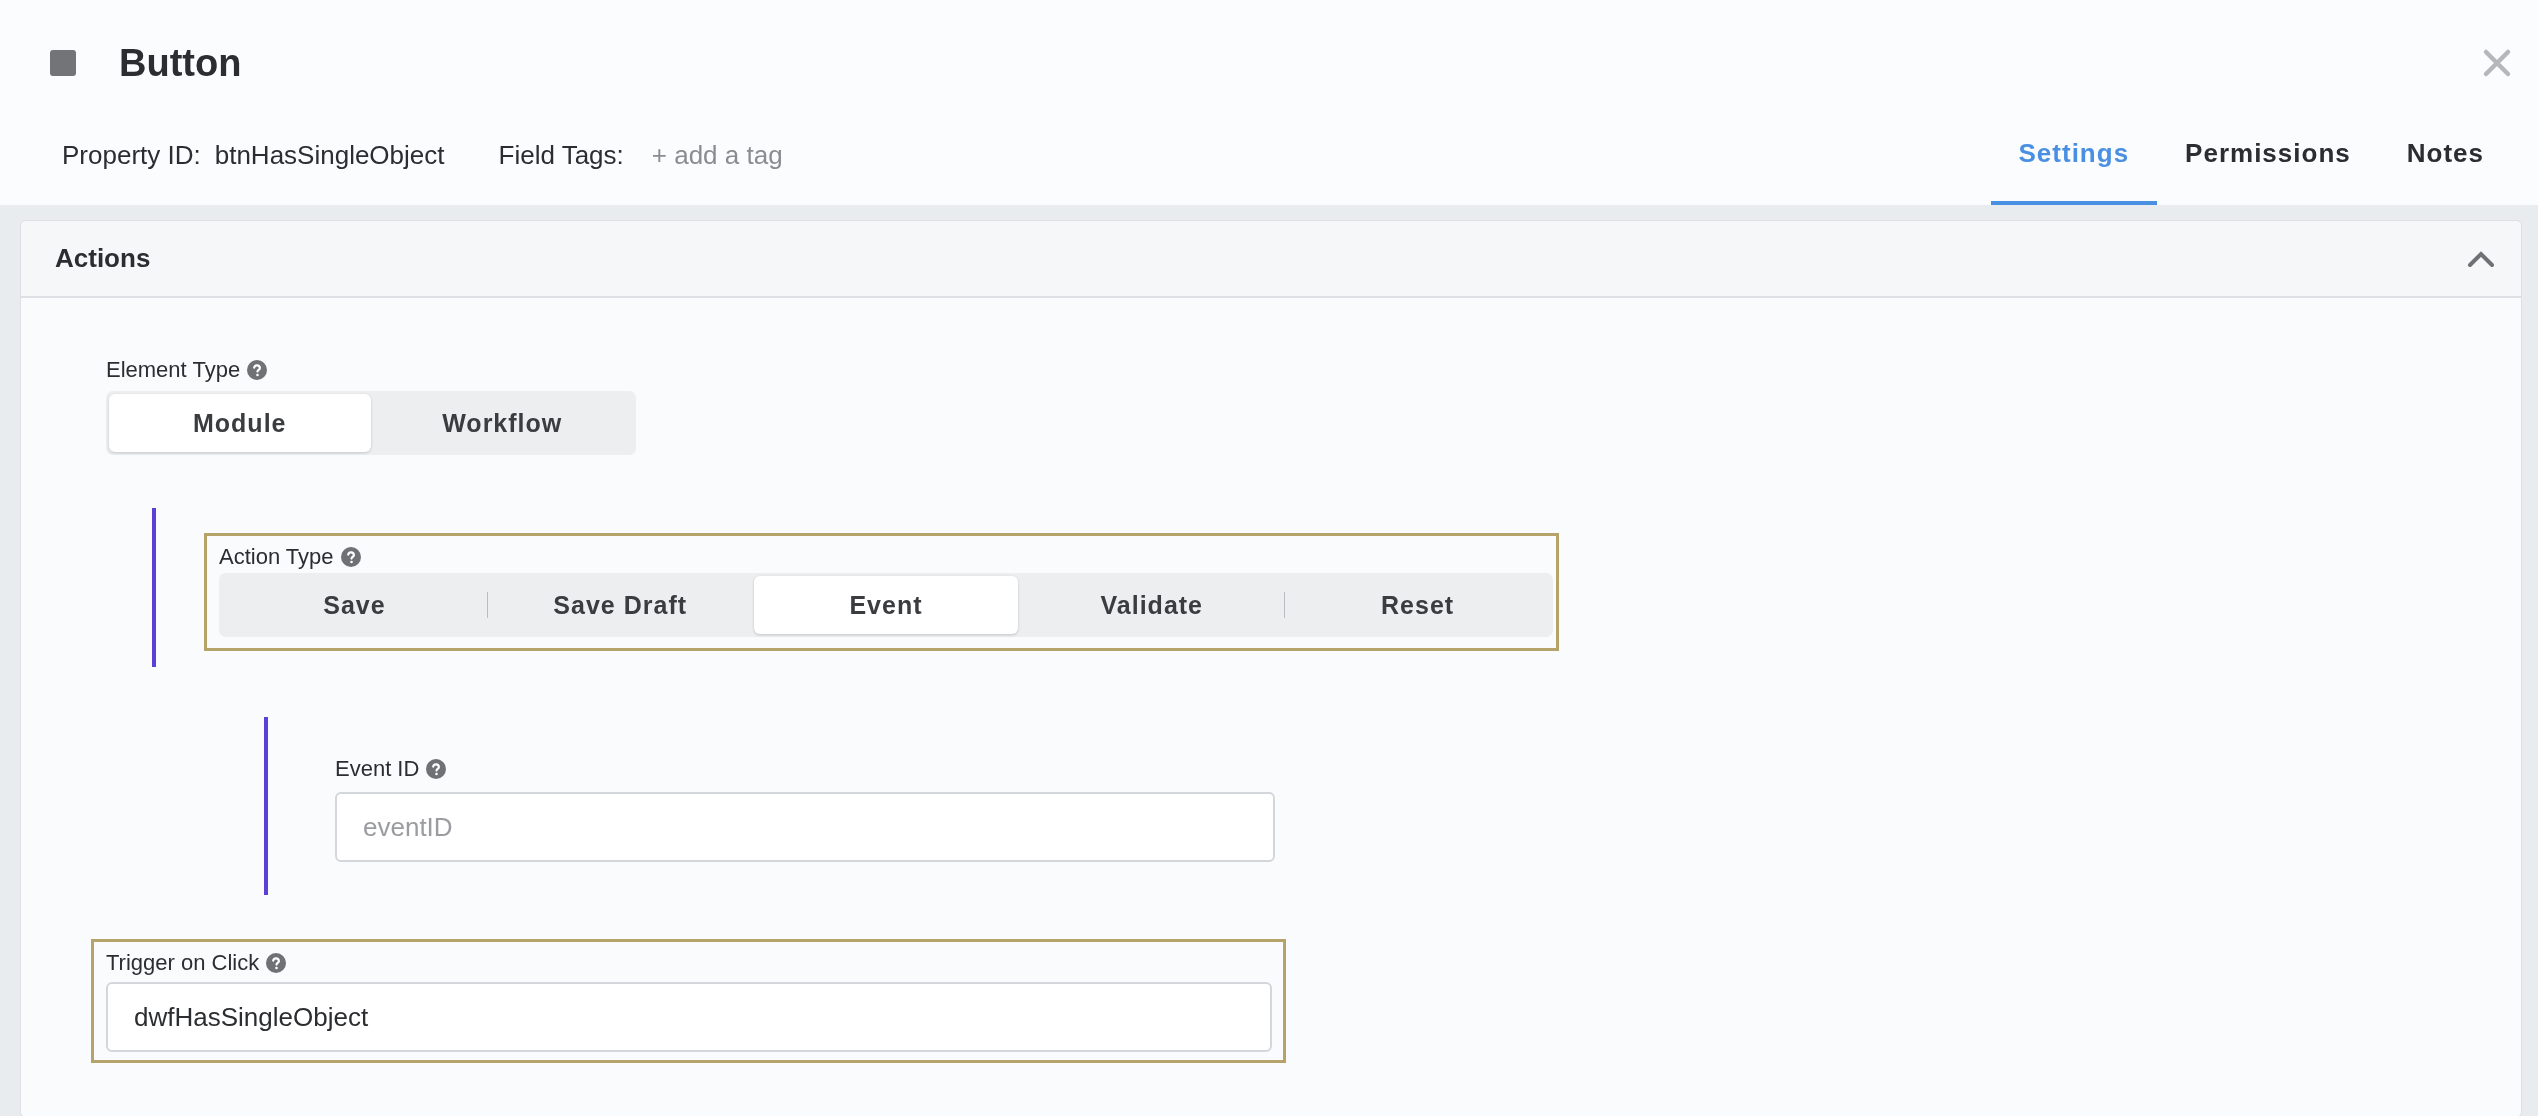 The width and height of the screenshot is (2538, 1116). What do you see at coordinates (240, 423) in the screenshot?
I see `segment-option: Module` at bounding box center [240, 423].